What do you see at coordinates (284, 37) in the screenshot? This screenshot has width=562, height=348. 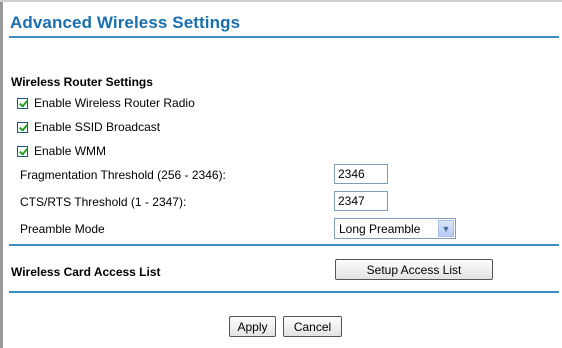 I see `title-divider` at bounding box center [284, 37].